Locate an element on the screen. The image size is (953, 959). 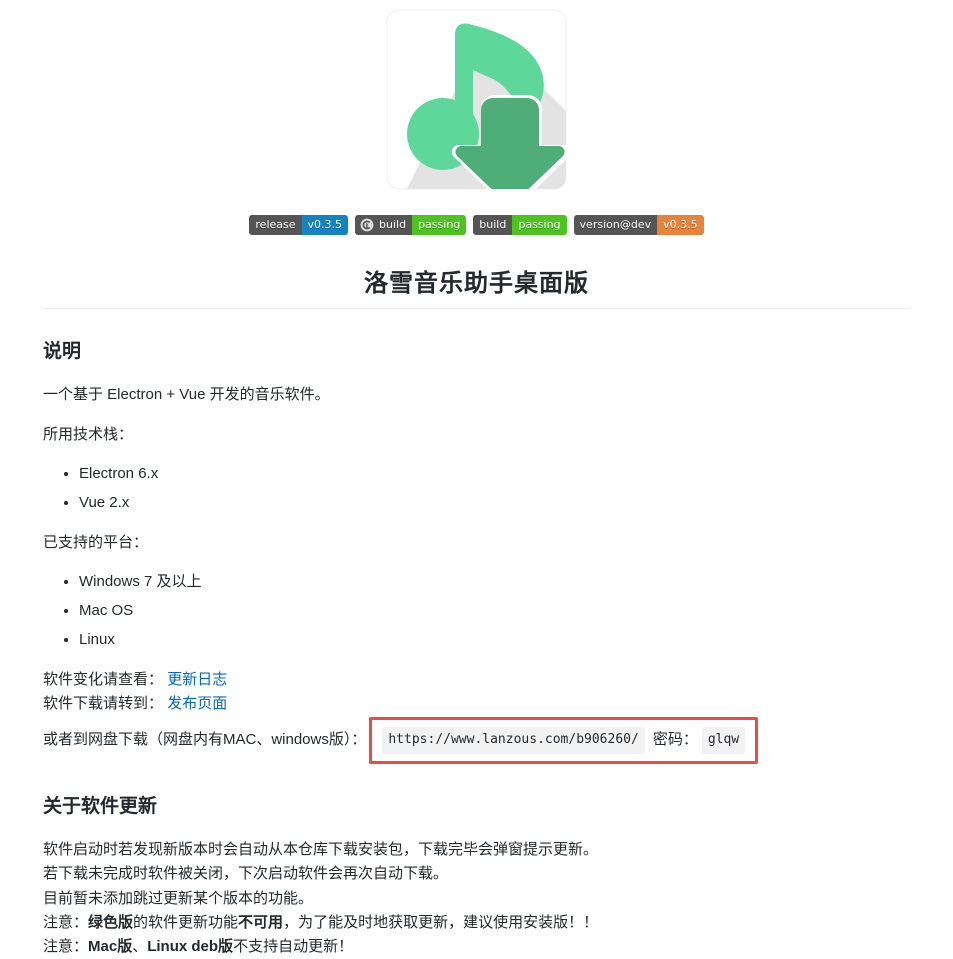
update-line: 目前暂未添加跳过更新某个版本的功能。 is located at coordinates (178, 898).